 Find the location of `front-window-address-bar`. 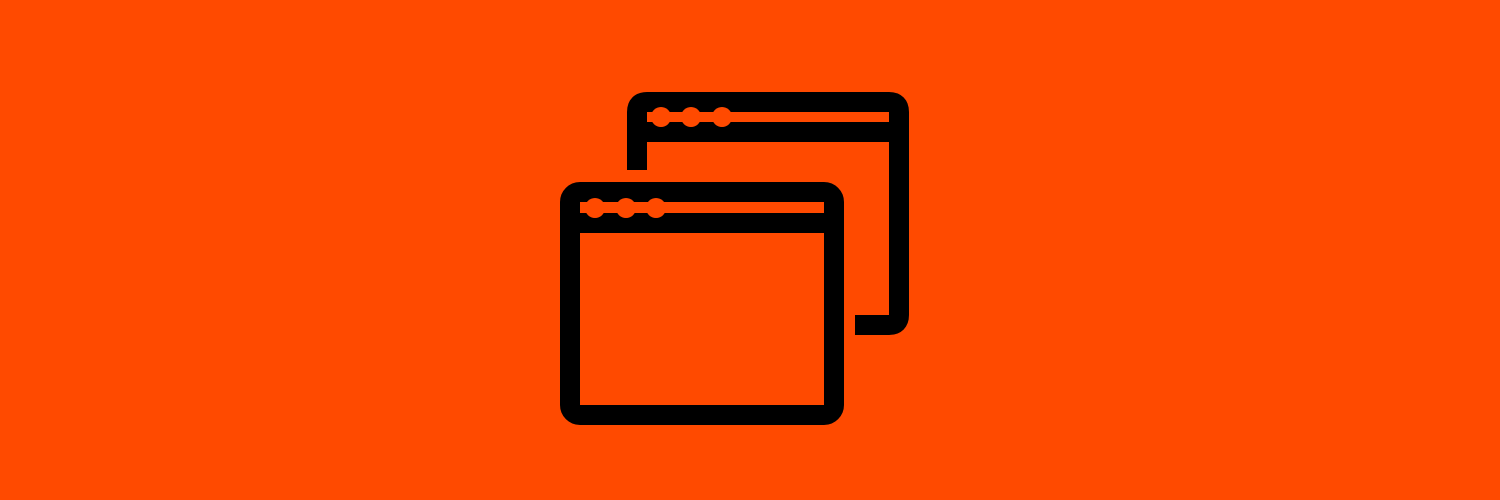

front-window-address-bar is located at coordinates (753, 208).